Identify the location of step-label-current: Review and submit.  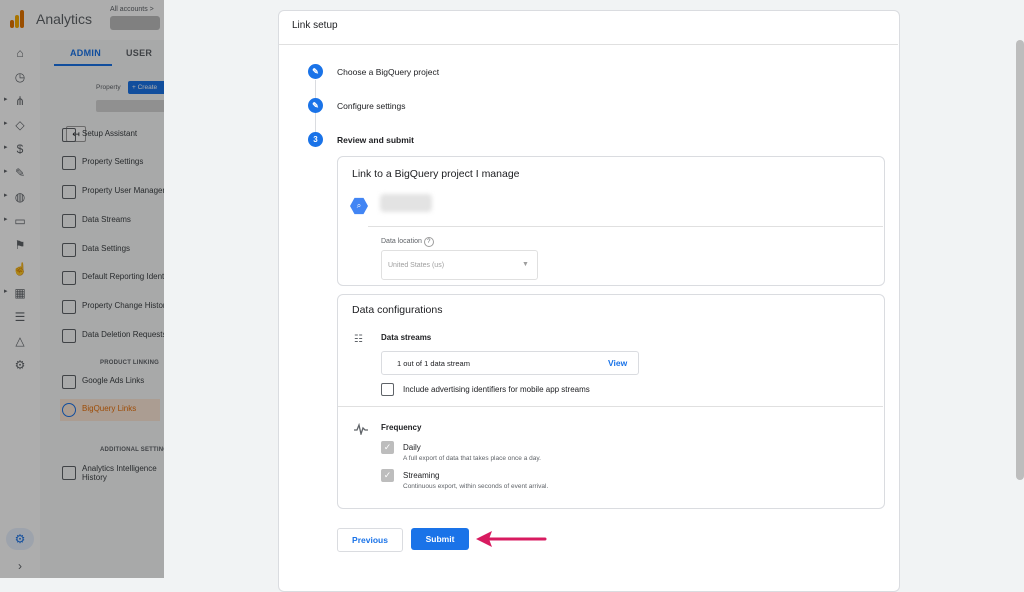
(375, 140).